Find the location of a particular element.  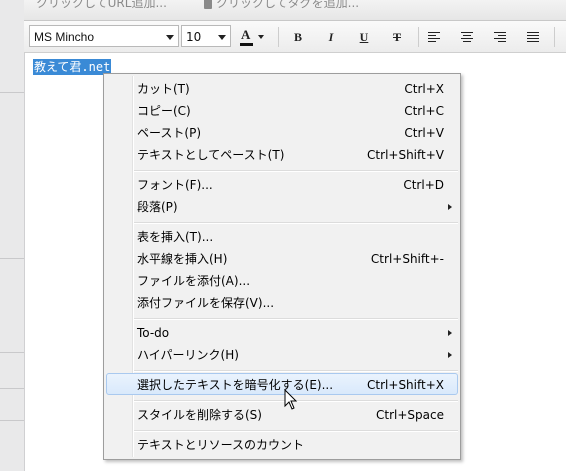

menu-item-paste-as-text: テキストとしてペースト(T) Ctrl+Shift+V is located at coordinates (282, 155).